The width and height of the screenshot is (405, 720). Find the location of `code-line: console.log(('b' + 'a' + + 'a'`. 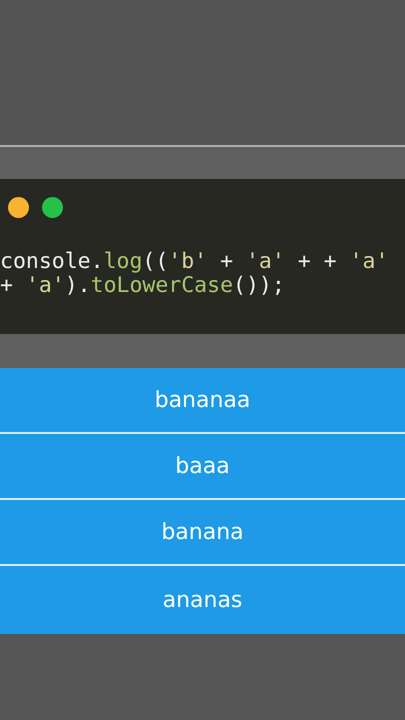

code-line: console.log(('b' + 'a' + + 'a' is located at coordinates (194, 262).